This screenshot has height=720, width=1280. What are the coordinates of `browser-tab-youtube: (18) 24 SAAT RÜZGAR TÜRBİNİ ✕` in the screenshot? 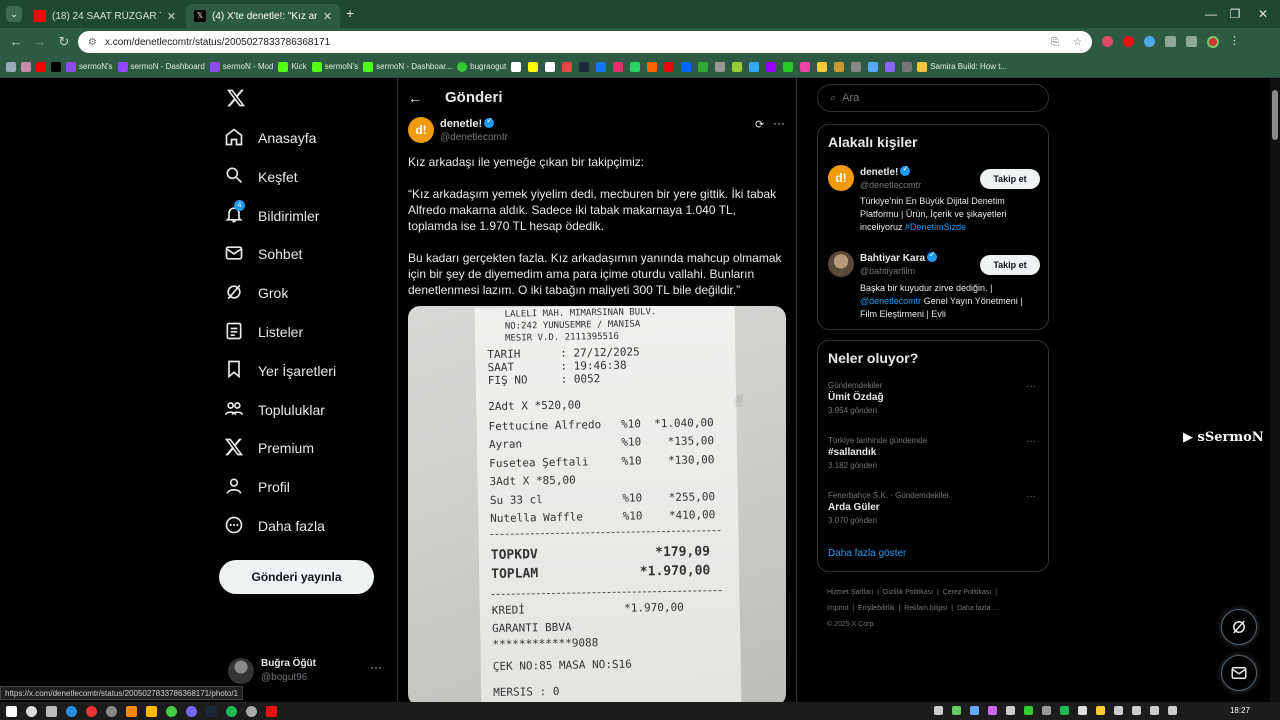 It's located at (105, 16).